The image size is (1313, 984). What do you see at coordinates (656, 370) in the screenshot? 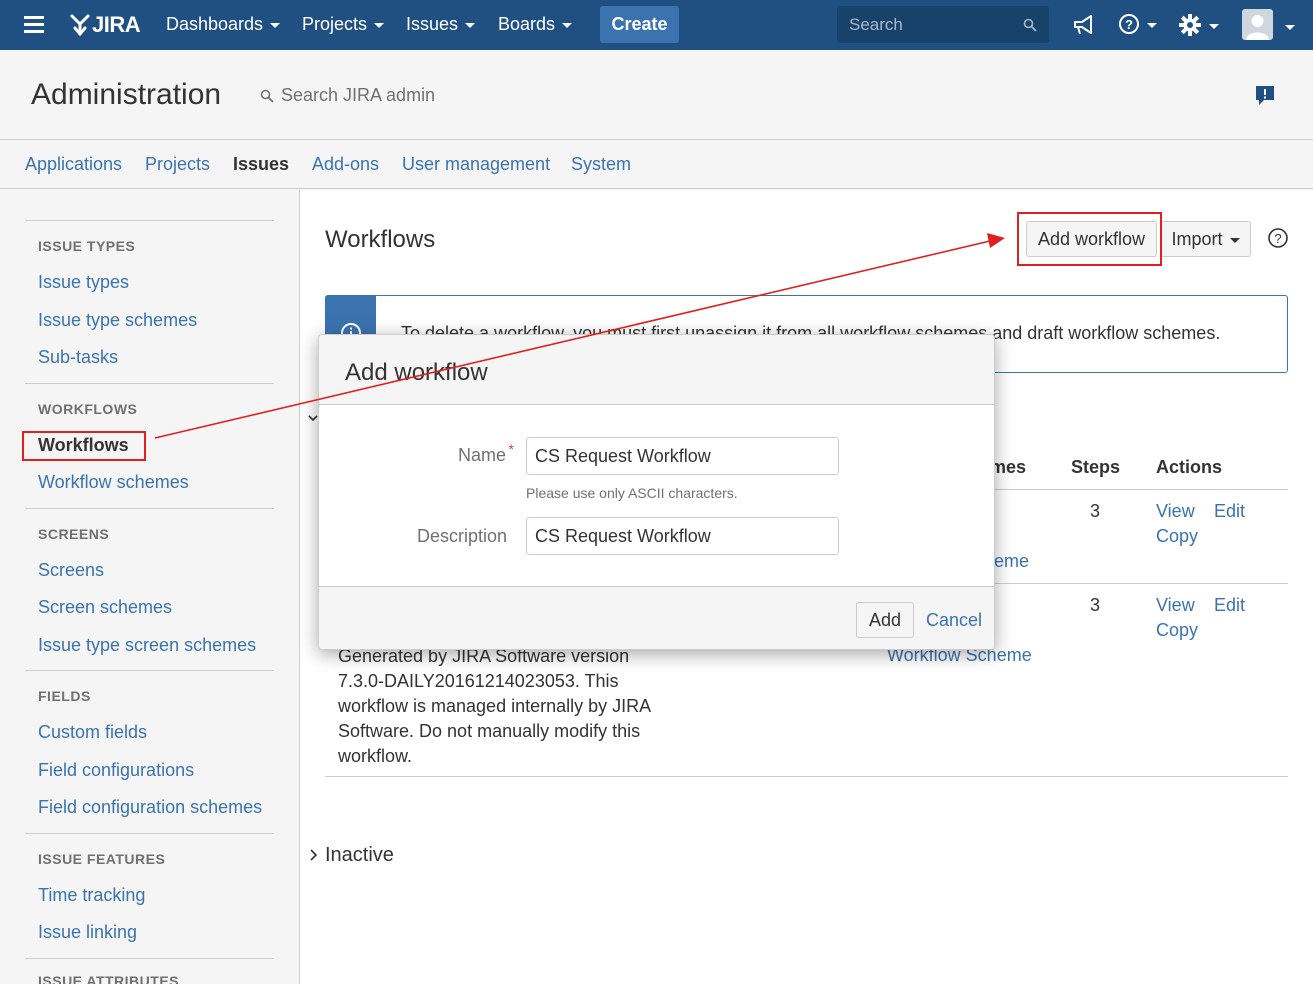
I see `dialog-header: Add workflow` at bounding box center [656, 370].